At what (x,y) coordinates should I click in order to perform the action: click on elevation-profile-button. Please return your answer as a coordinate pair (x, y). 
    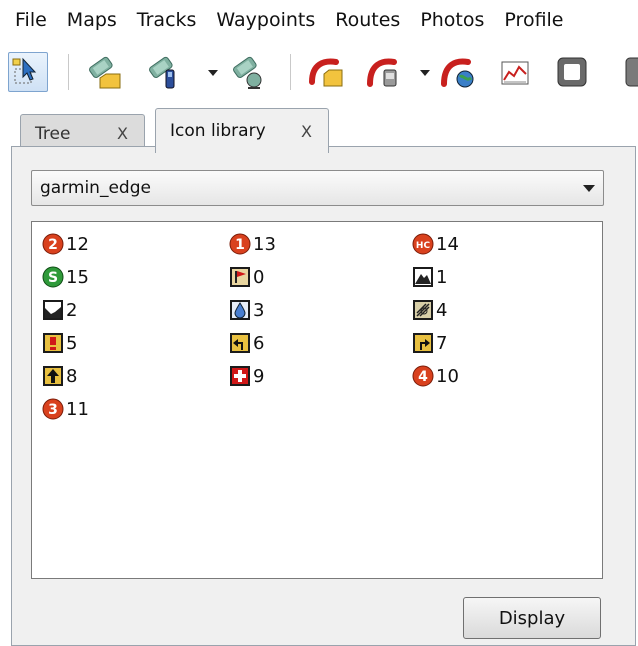
    Looking at the image, I should click on (516, 72).